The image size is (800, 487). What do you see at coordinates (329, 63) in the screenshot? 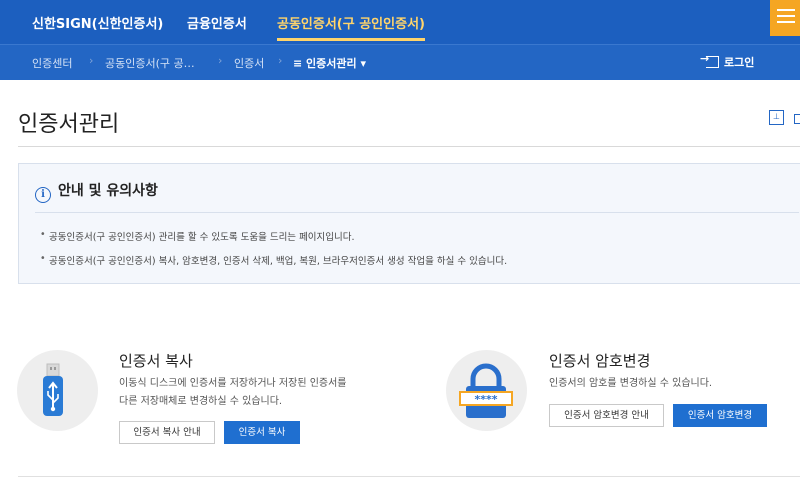
I see `breadcrumb-current-dropdown: ≡ 인증서관리 ▾` at bounding box center [329, 63].